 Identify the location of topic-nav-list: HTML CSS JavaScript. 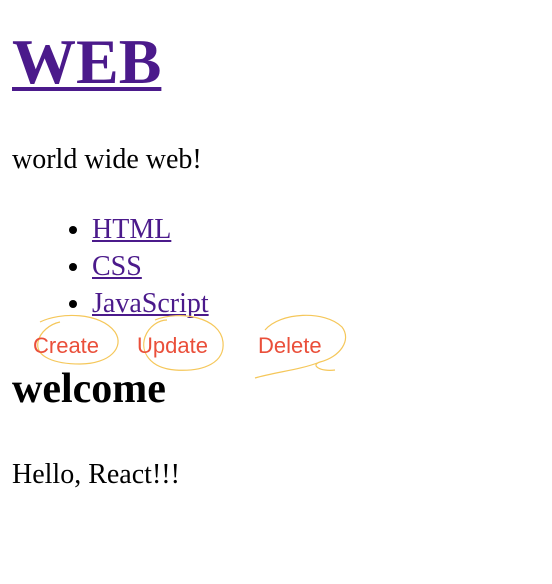
(110, 266).